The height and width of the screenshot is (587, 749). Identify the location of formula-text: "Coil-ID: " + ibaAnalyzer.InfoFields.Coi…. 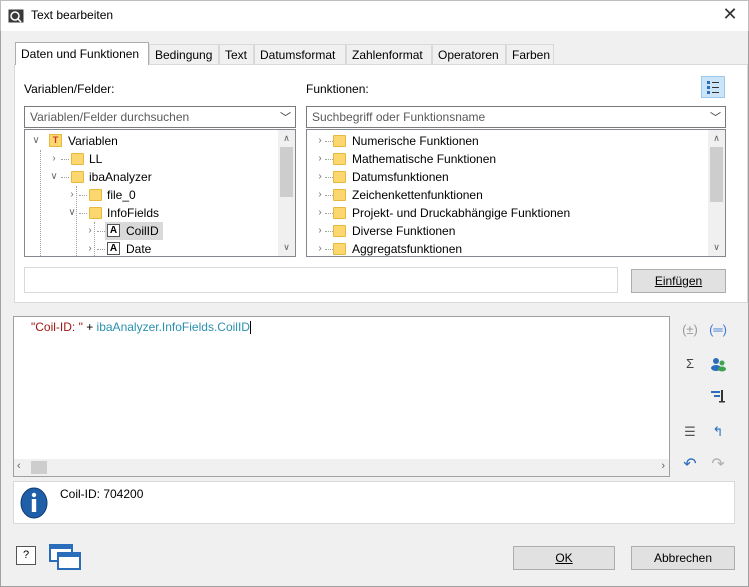
(141, 327).